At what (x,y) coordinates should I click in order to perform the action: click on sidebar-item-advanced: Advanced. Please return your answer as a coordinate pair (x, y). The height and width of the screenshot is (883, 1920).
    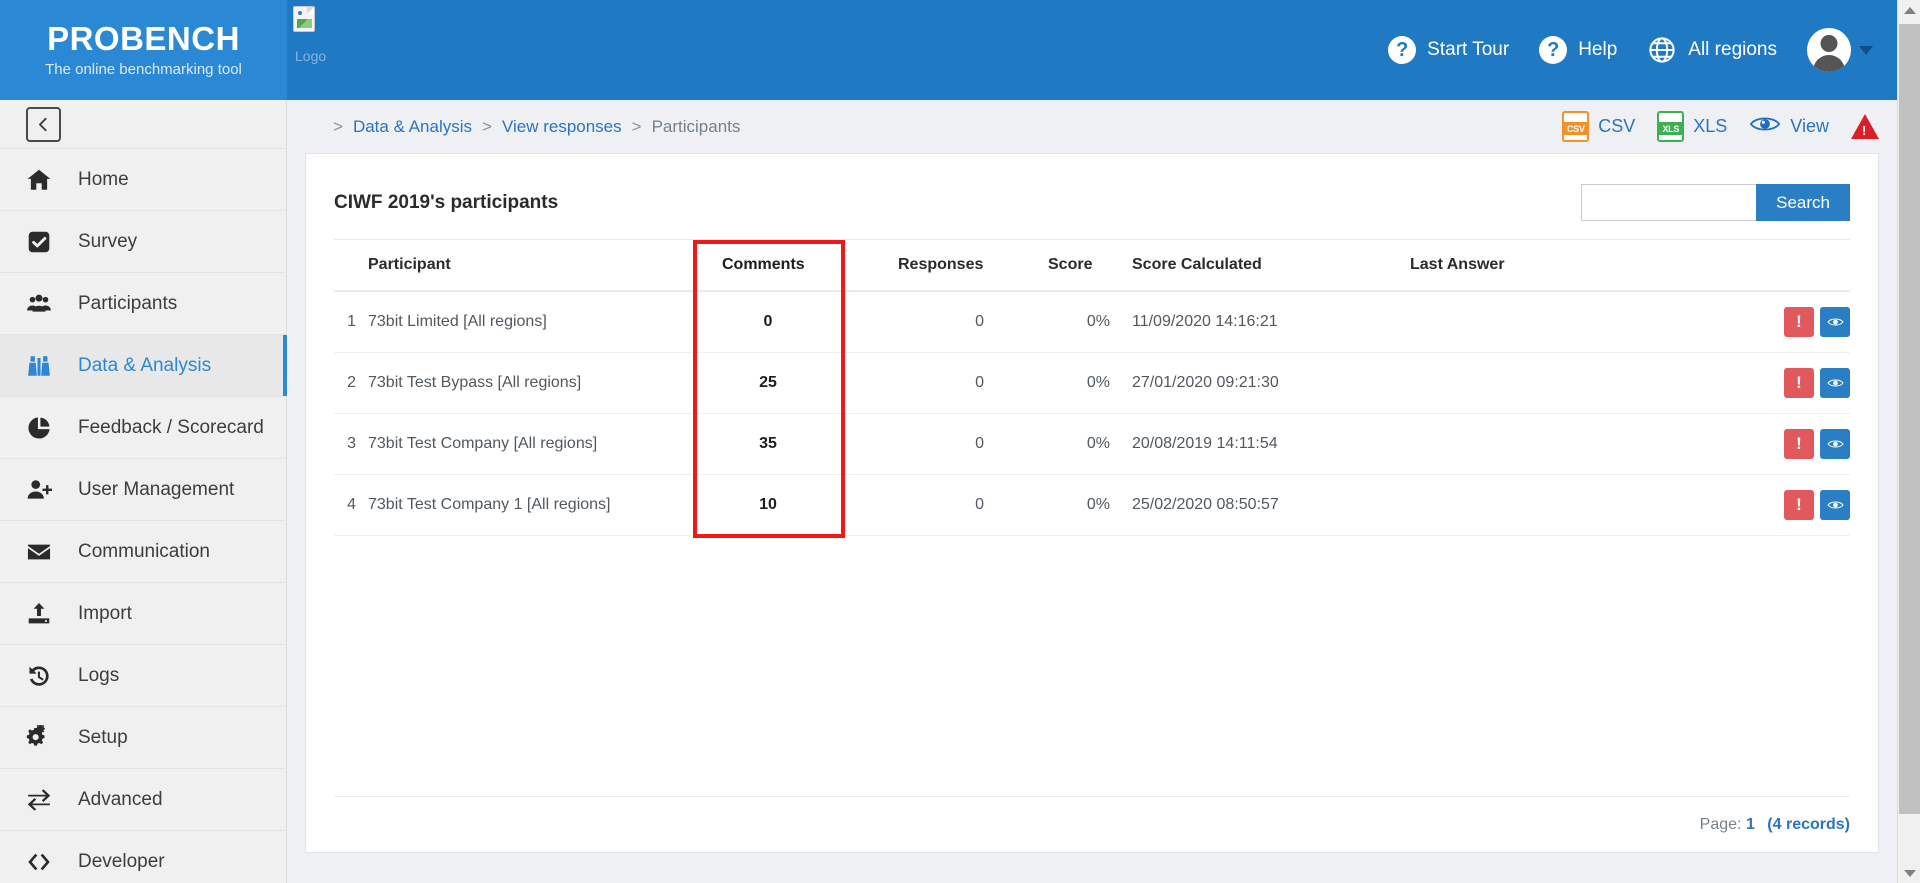
    Looking at the image, I should click on (143, 800).